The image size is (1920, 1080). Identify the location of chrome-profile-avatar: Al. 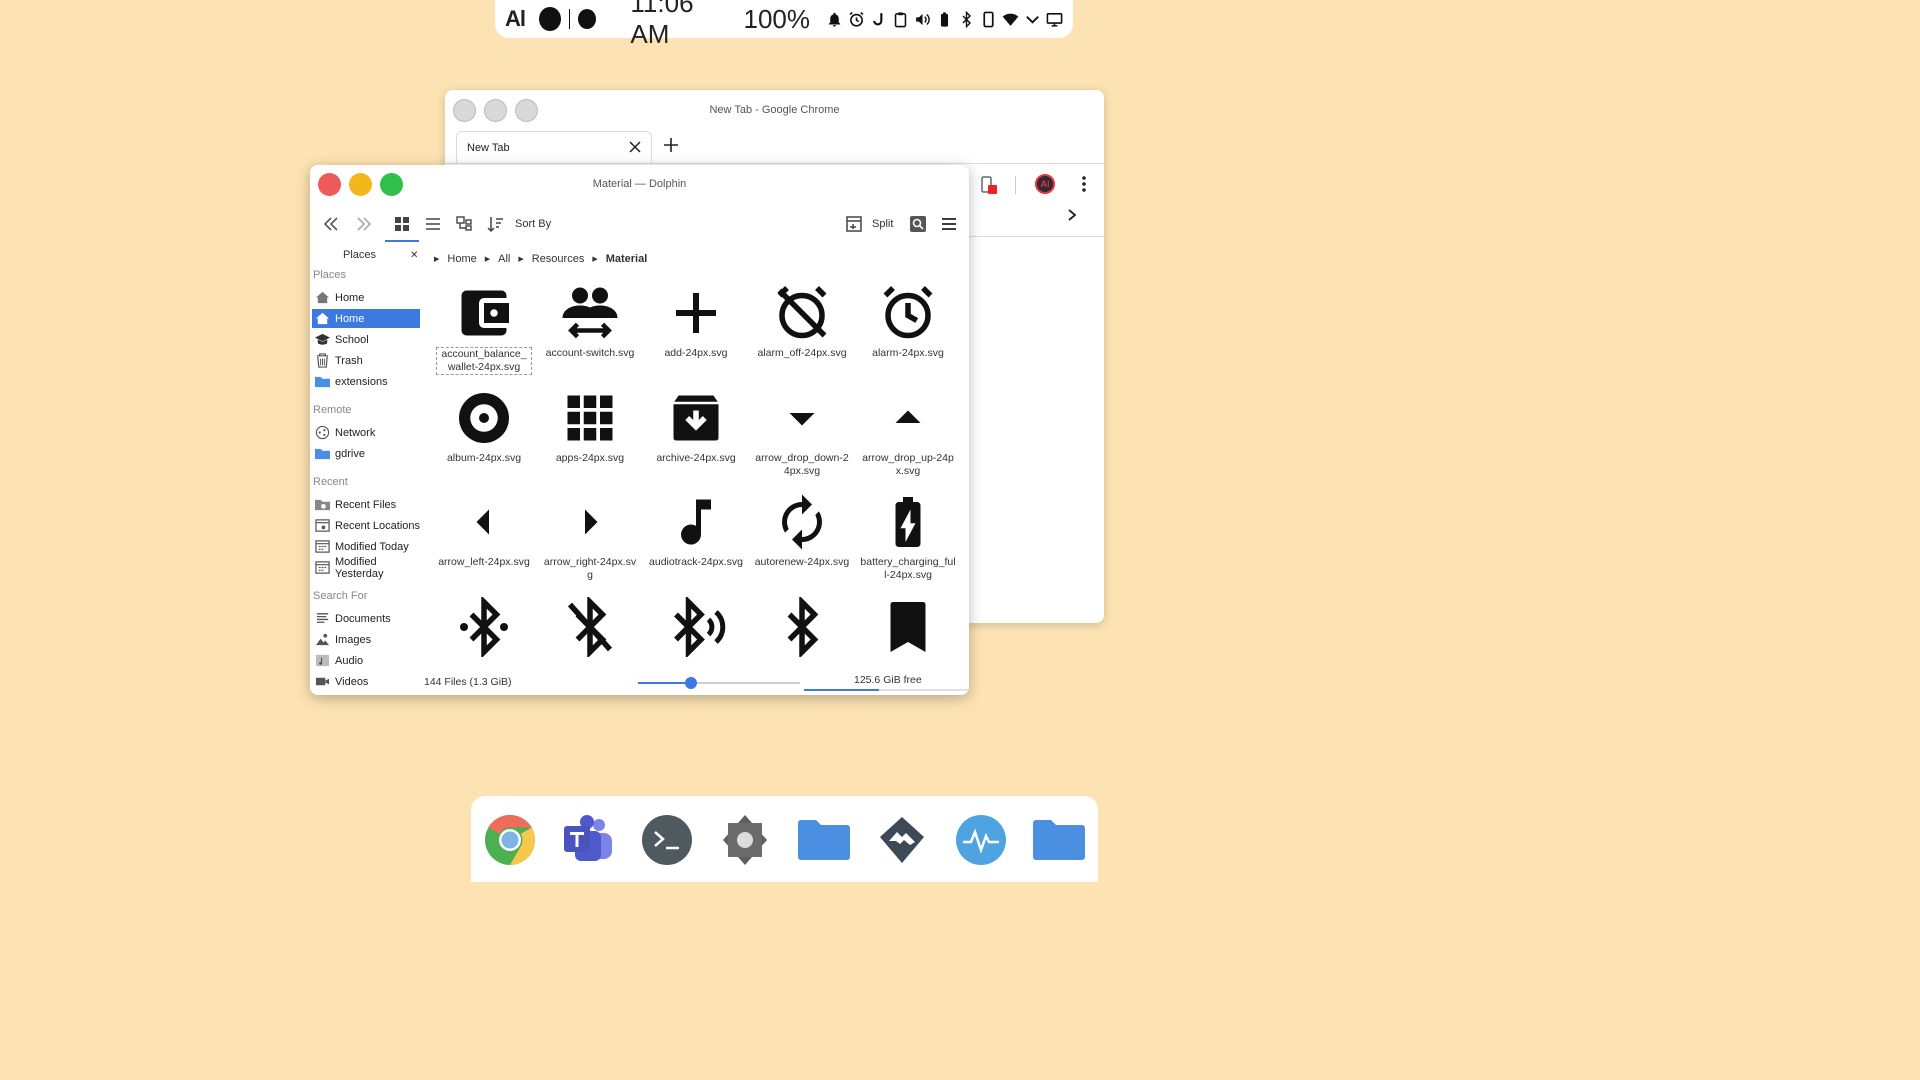
(1045, 184).